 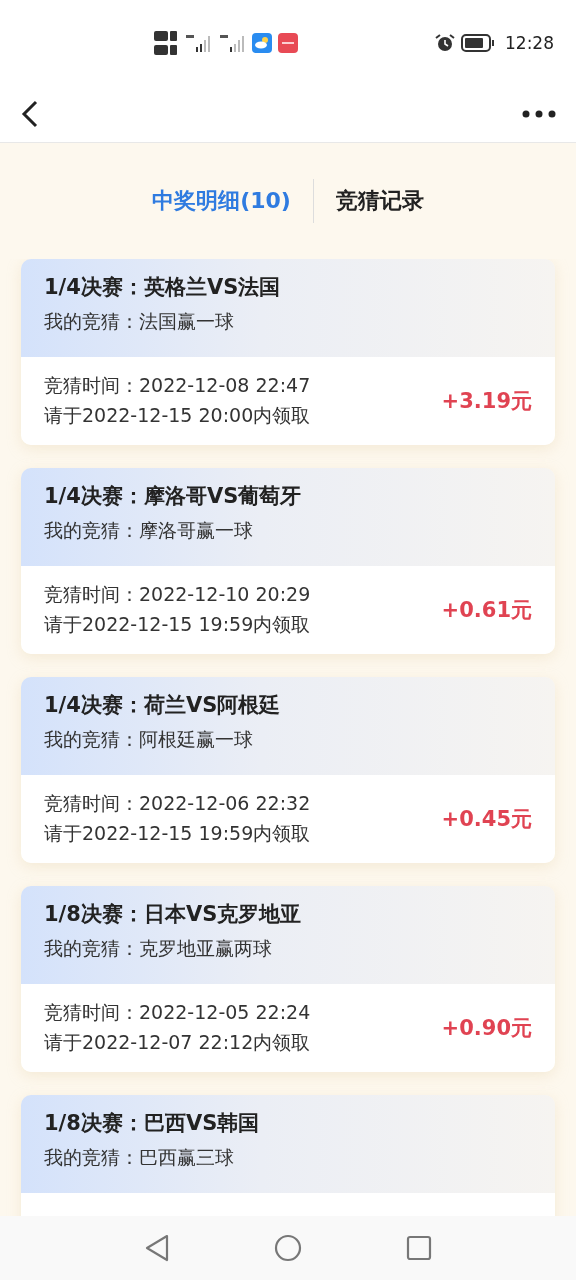 I want to click on match-title: 1/4决赛：荷兰VS阿根廷, so click(x=163, y=705).